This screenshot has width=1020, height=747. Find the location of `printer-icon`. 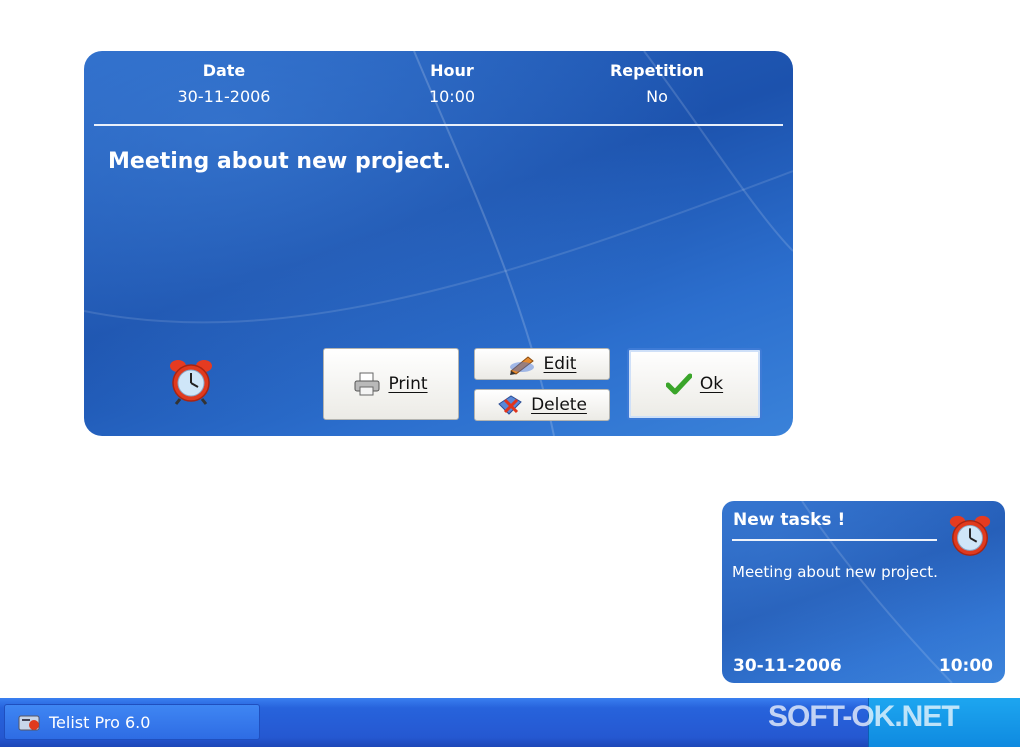

printer-icon is located at coordinates (367, 384).